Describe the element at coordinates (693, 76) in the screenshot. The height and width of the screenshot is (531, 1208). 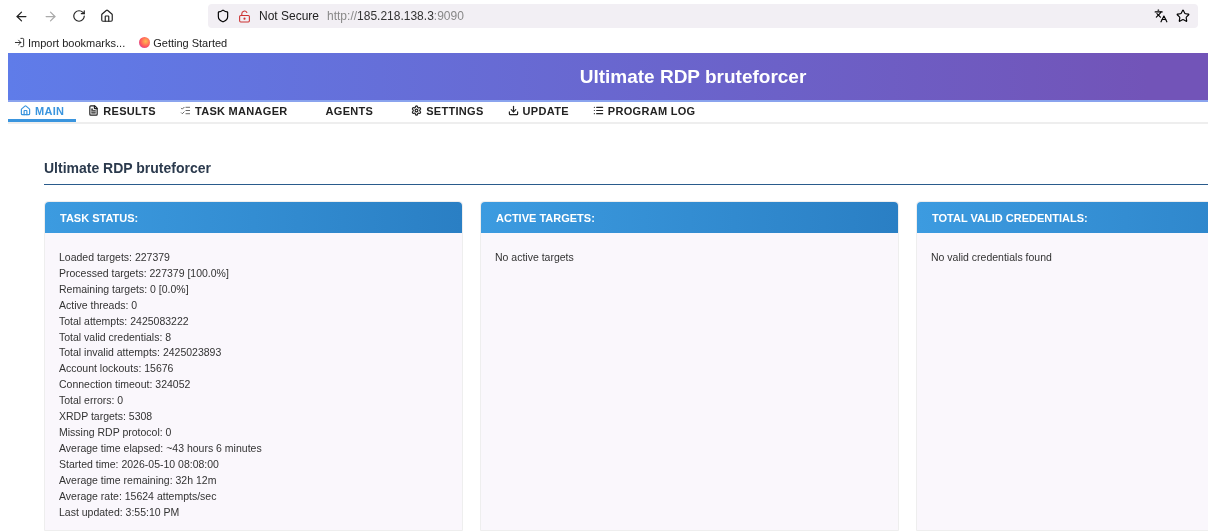
I see `app-title: Ultimate RDP bruteforcer` at that location.